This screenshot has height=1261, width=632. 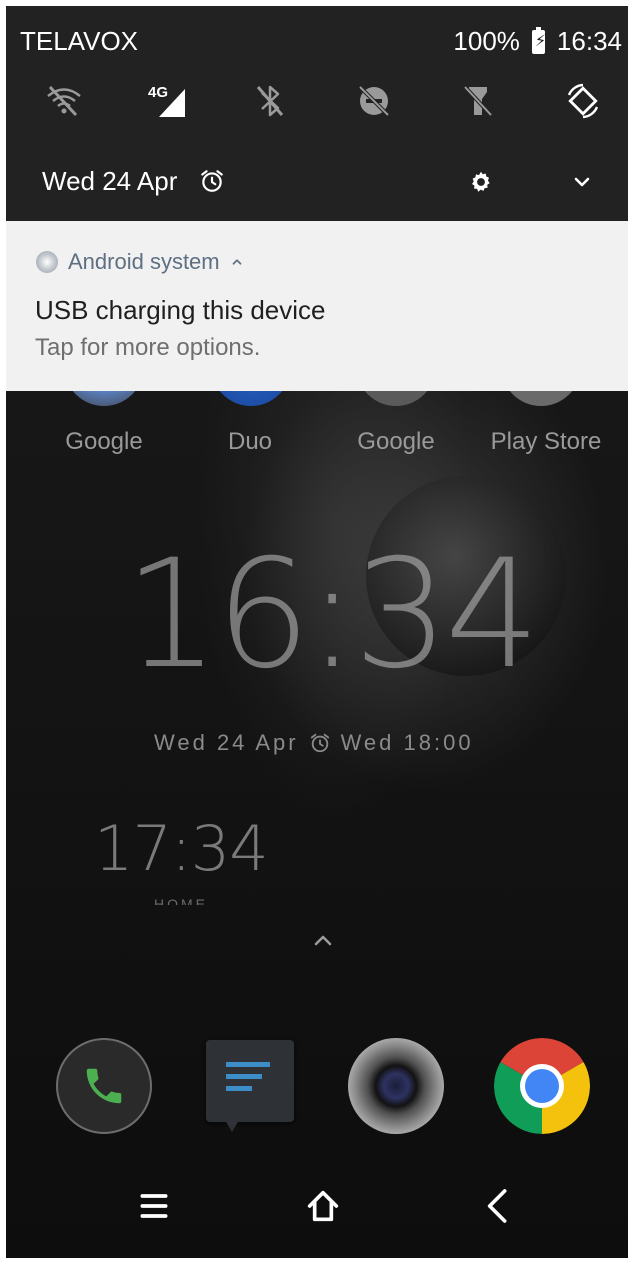 What do you see at coordinates (478, 101) in the screenshot?
I see `flashlight-off-icon` at bounding box center [478, 101].